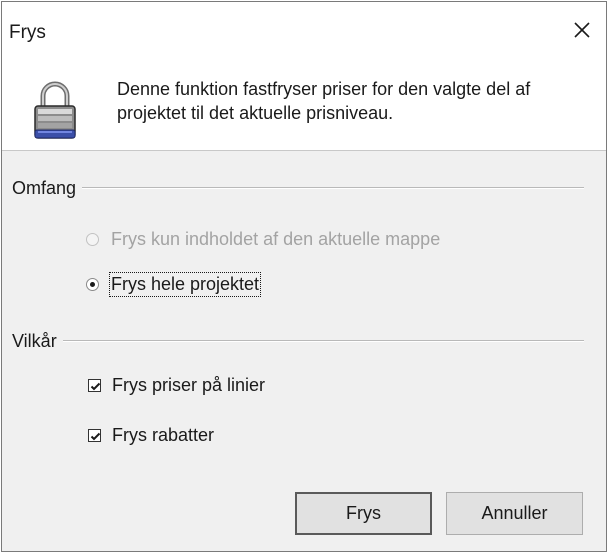  I want to click on close-icon, so click(582, 30).